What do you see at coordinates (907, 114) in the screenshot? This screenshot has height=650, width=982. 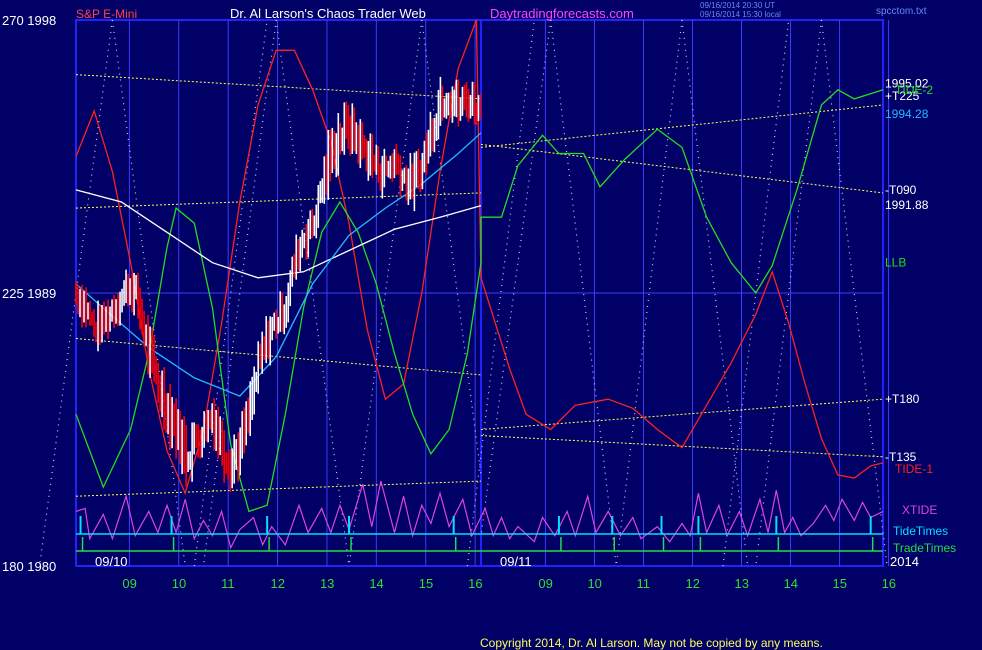 I see `right-label: 1994.28` at bounding box center [907, 114].